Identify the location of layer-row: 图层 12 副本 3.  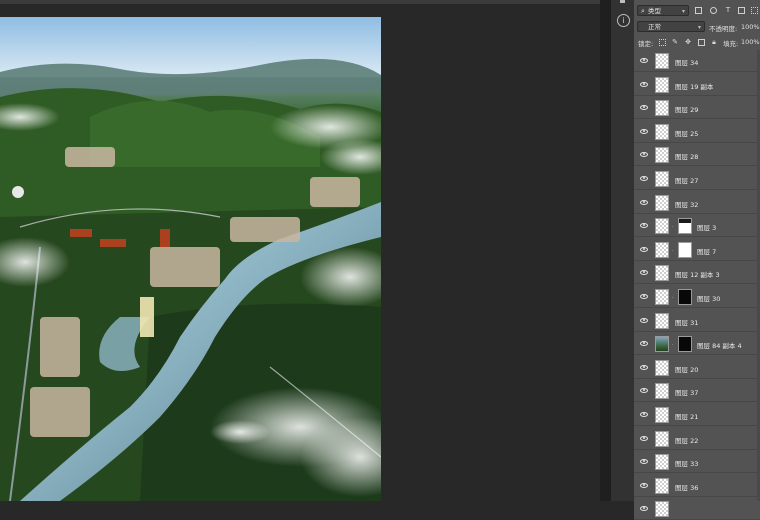
(697, 273).